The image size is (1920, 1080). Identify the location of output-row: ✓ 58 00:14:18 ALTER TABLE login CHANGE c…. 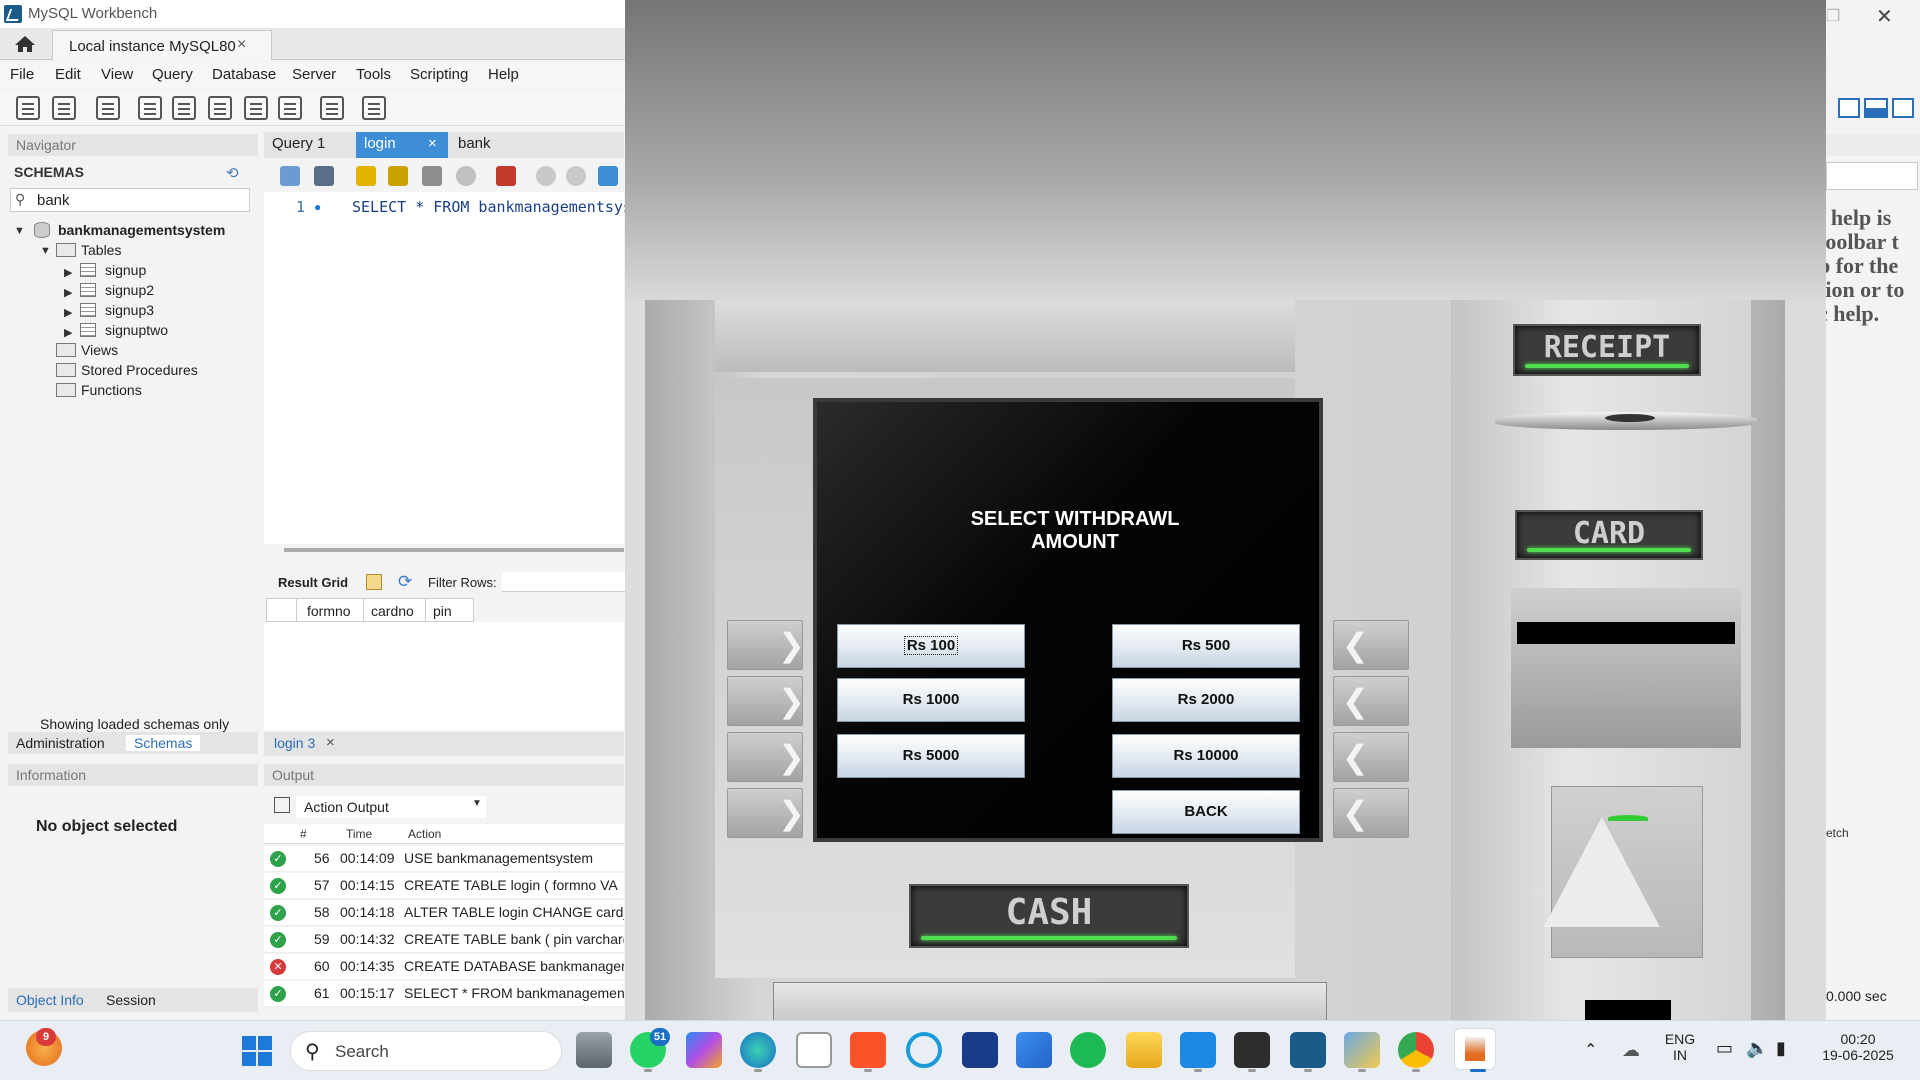
(444, 913).